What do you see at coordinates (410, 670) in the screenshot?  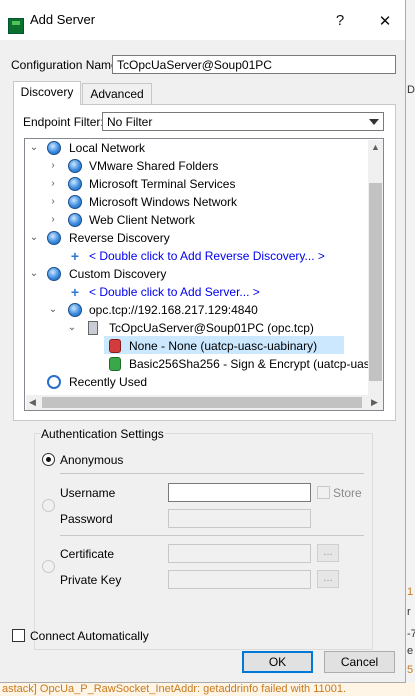 I see `background-text: 5` at bounding box center [410, 670].